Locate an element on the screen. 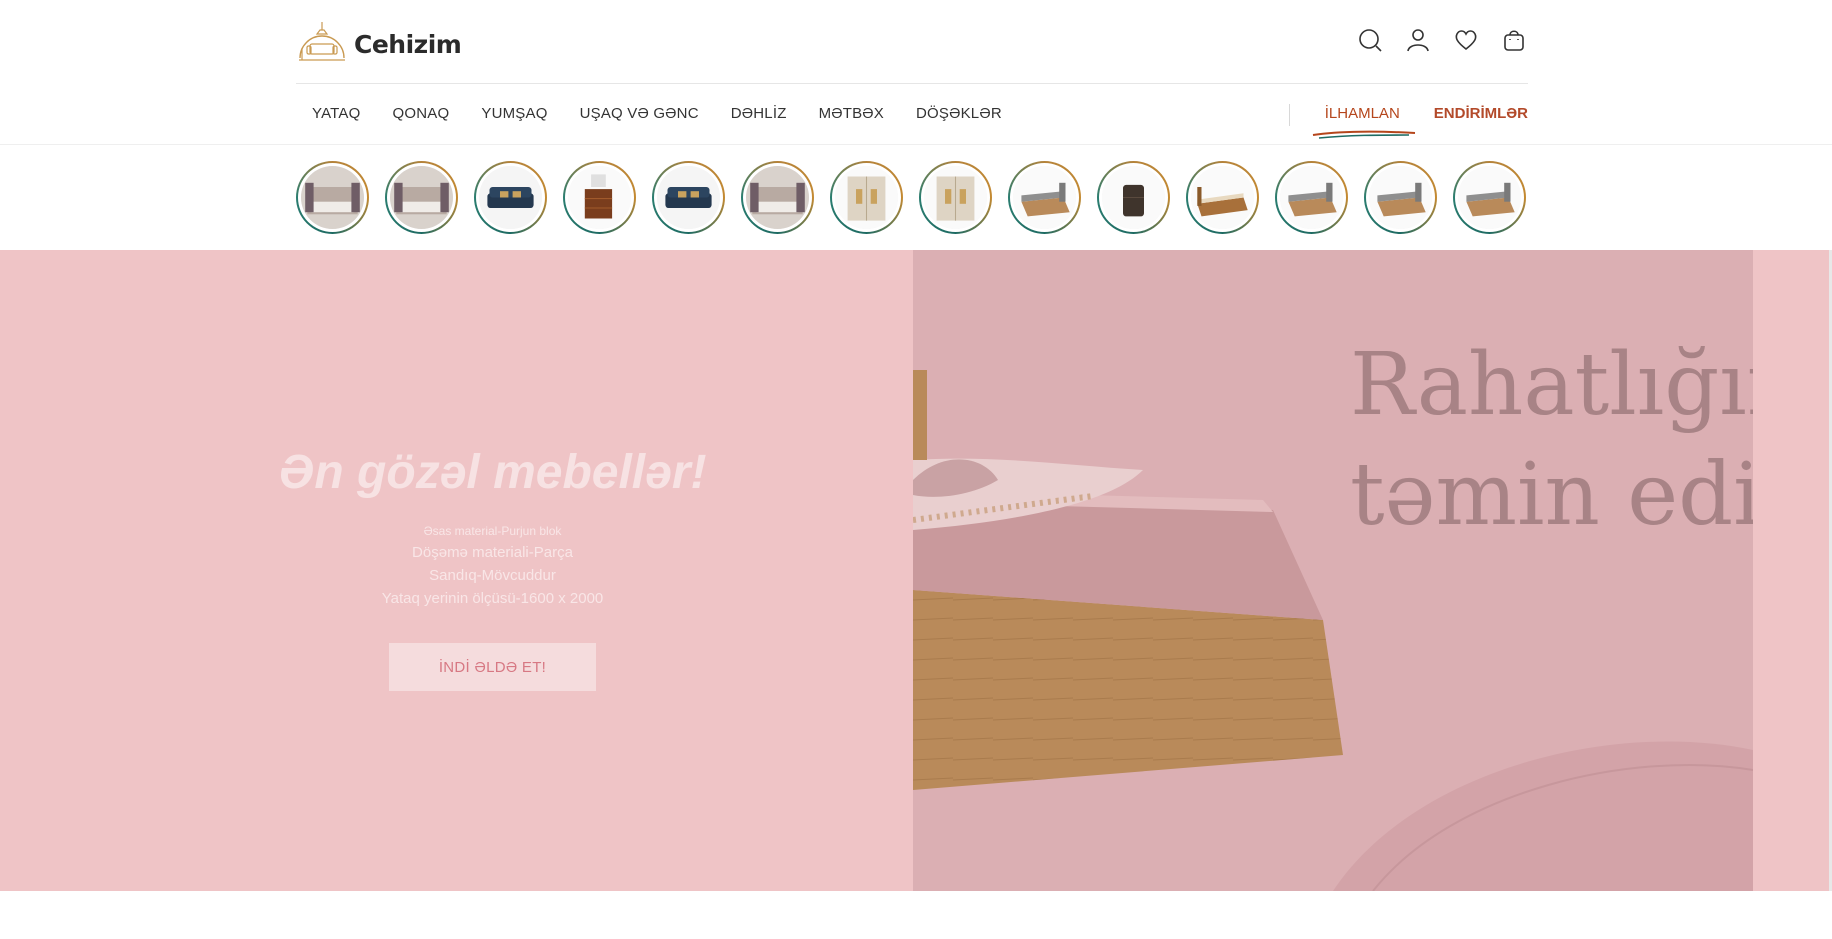 The width and height of the screenshot is (1832, 939). hero-cta-button: İNDİ ƏLDƏ ET! is located at coordinates (492, 667).